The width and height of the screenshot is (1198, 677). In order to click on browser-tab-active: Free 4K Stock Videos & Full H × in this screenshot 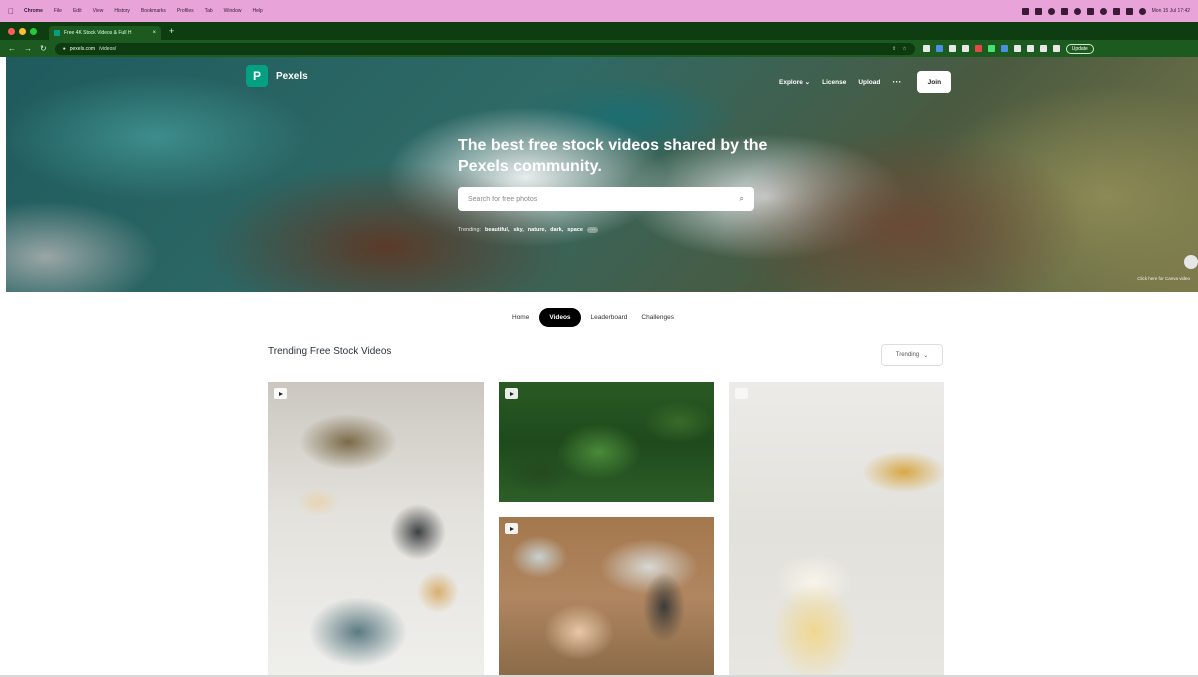, I will do `click(105, 33)`.